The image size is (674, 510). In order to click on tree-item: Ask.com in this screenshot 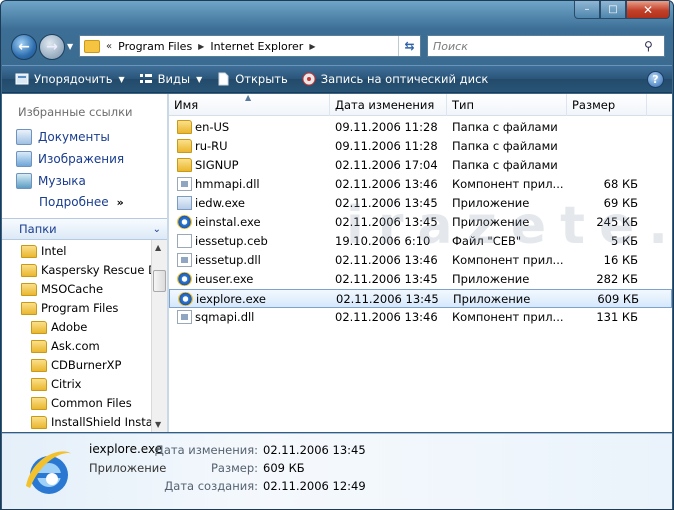, I will do `click(65, 346)`.